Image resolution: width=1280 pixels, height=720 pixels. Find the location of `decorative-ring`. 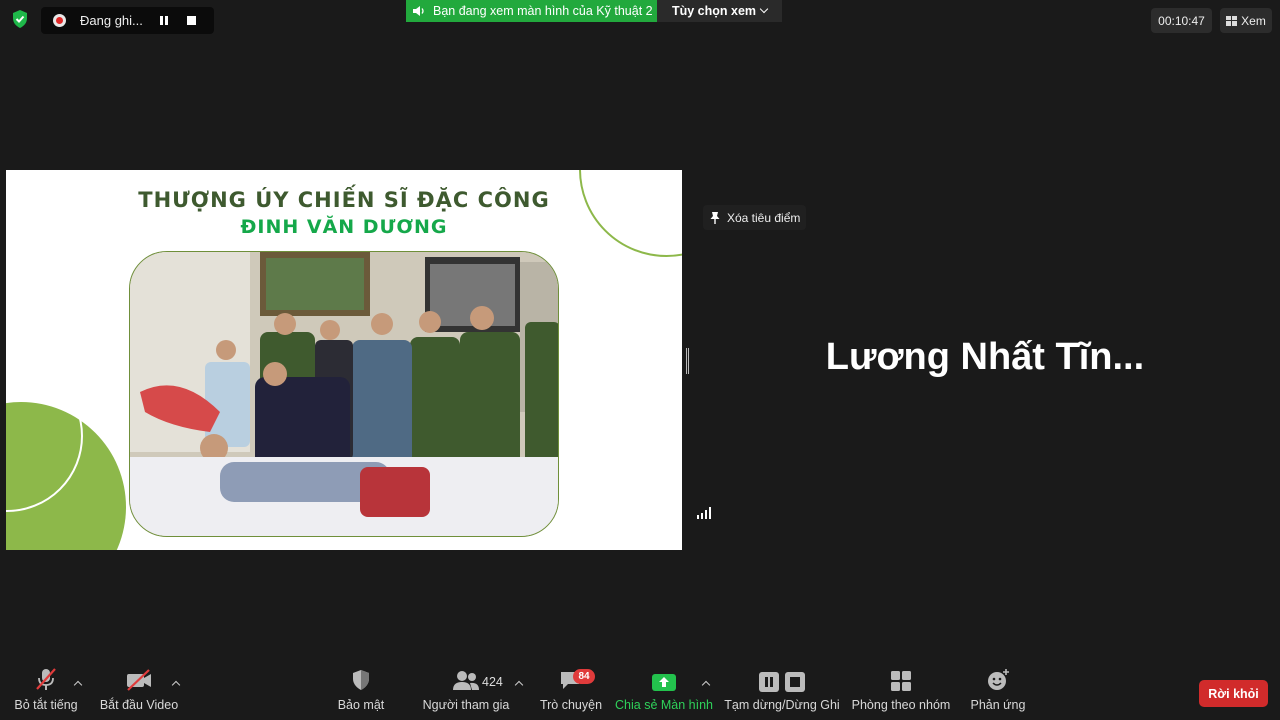

decorative-ring is located at coordinates (630, 213).